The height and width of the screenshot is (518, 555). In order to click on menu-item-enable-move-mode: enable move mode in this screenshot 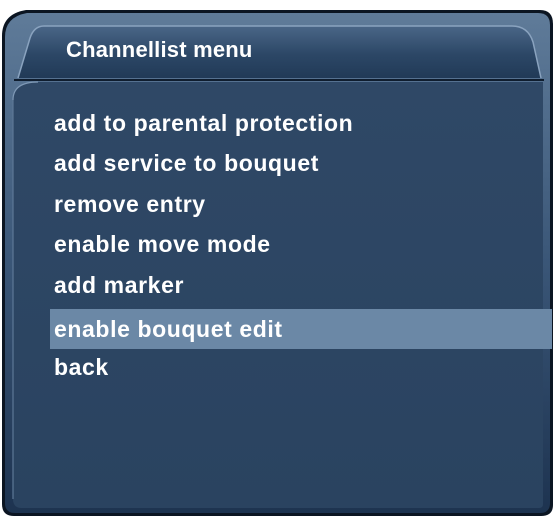, I will do `click(301, 244)`.